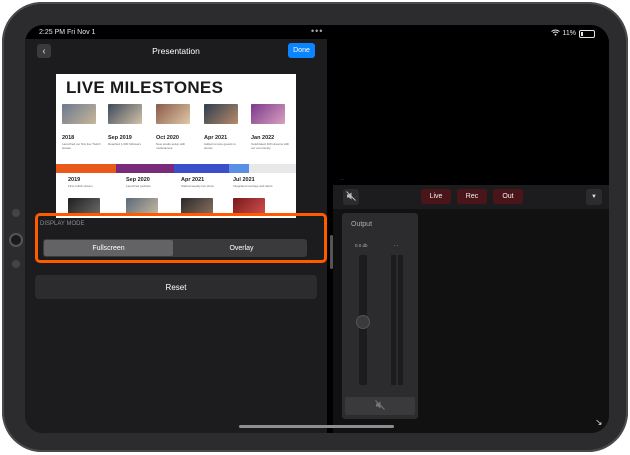 Image resolution: width=630 pixels, height=455 pixels. I want to click on multitask-dots: •••, so click(317, 31).